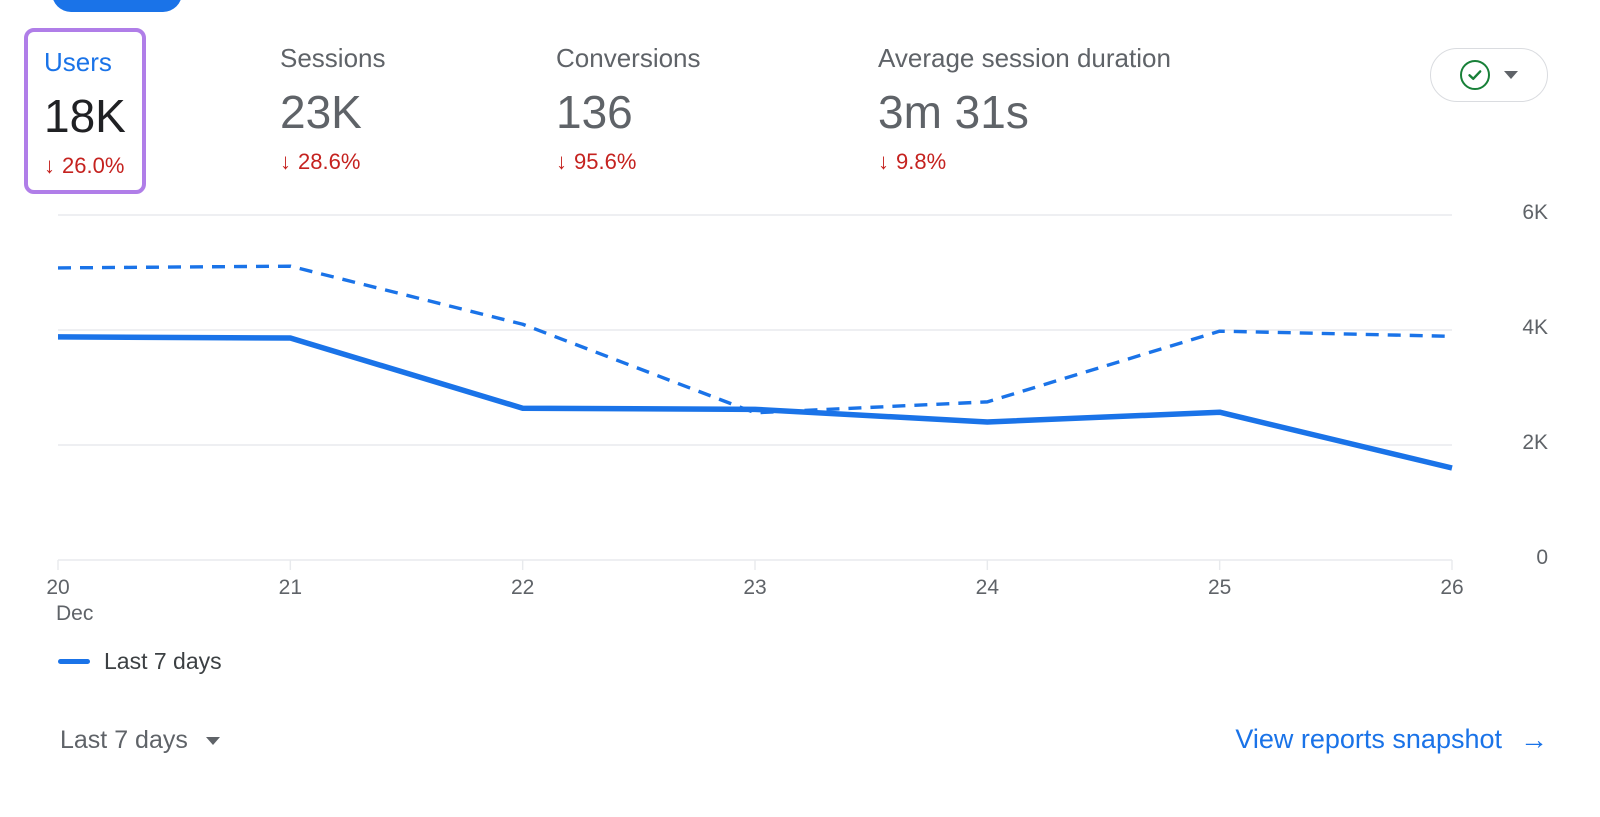  I want to click on metric-delta-value: 26.0%, so click(93, 165).